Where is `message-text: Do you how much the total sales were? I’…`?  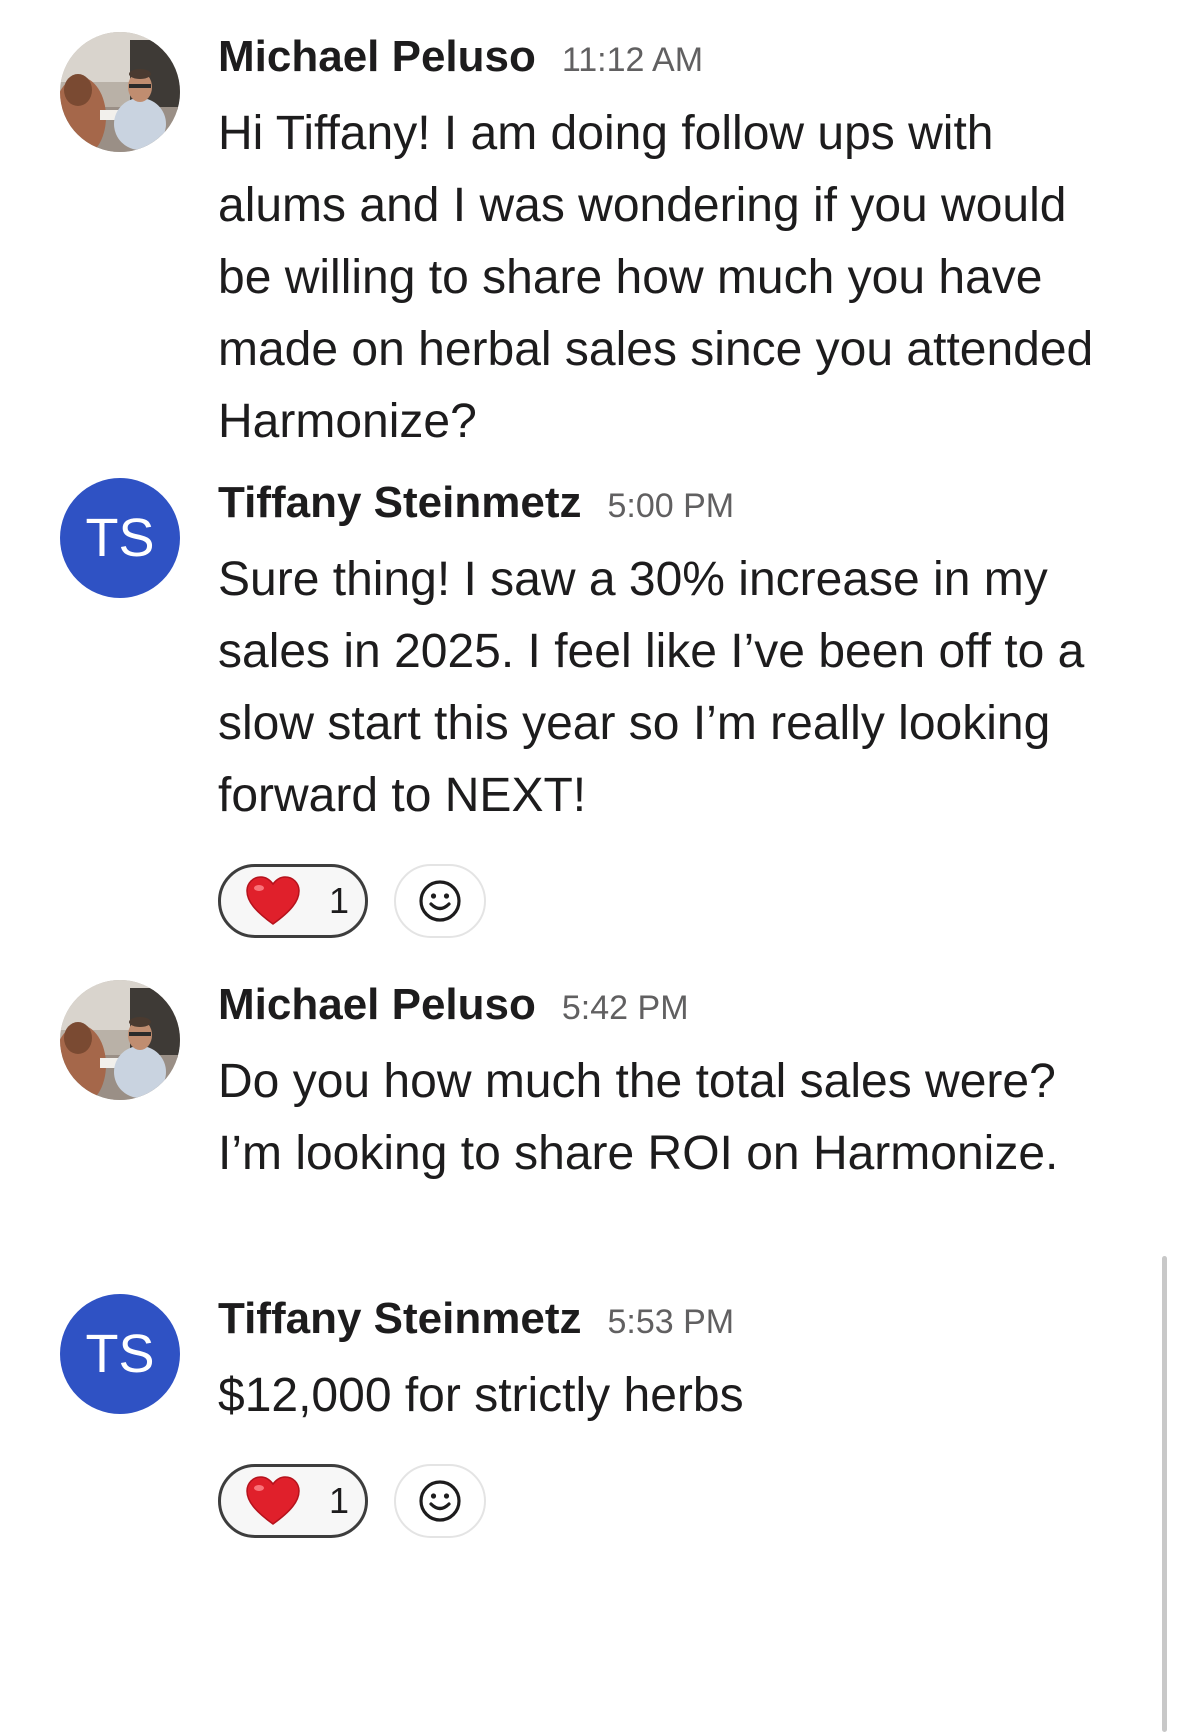
message-text: Do you how much the total sales were? I’… is located at coordinates (638, 1117).